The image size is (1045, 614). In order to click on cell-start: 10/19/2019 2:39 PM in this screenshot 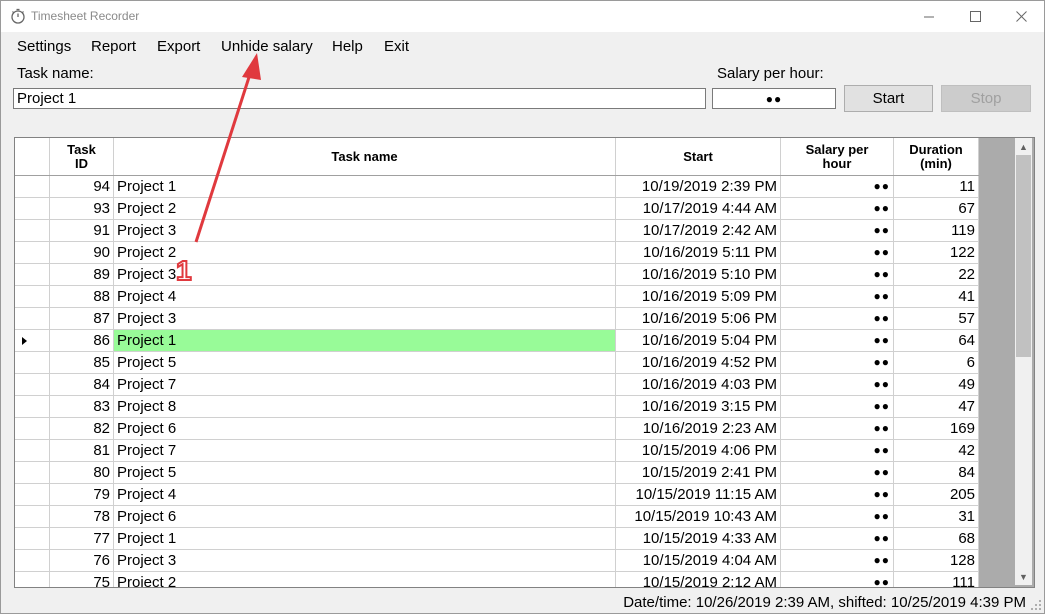, I will do `click(698, 187)`.